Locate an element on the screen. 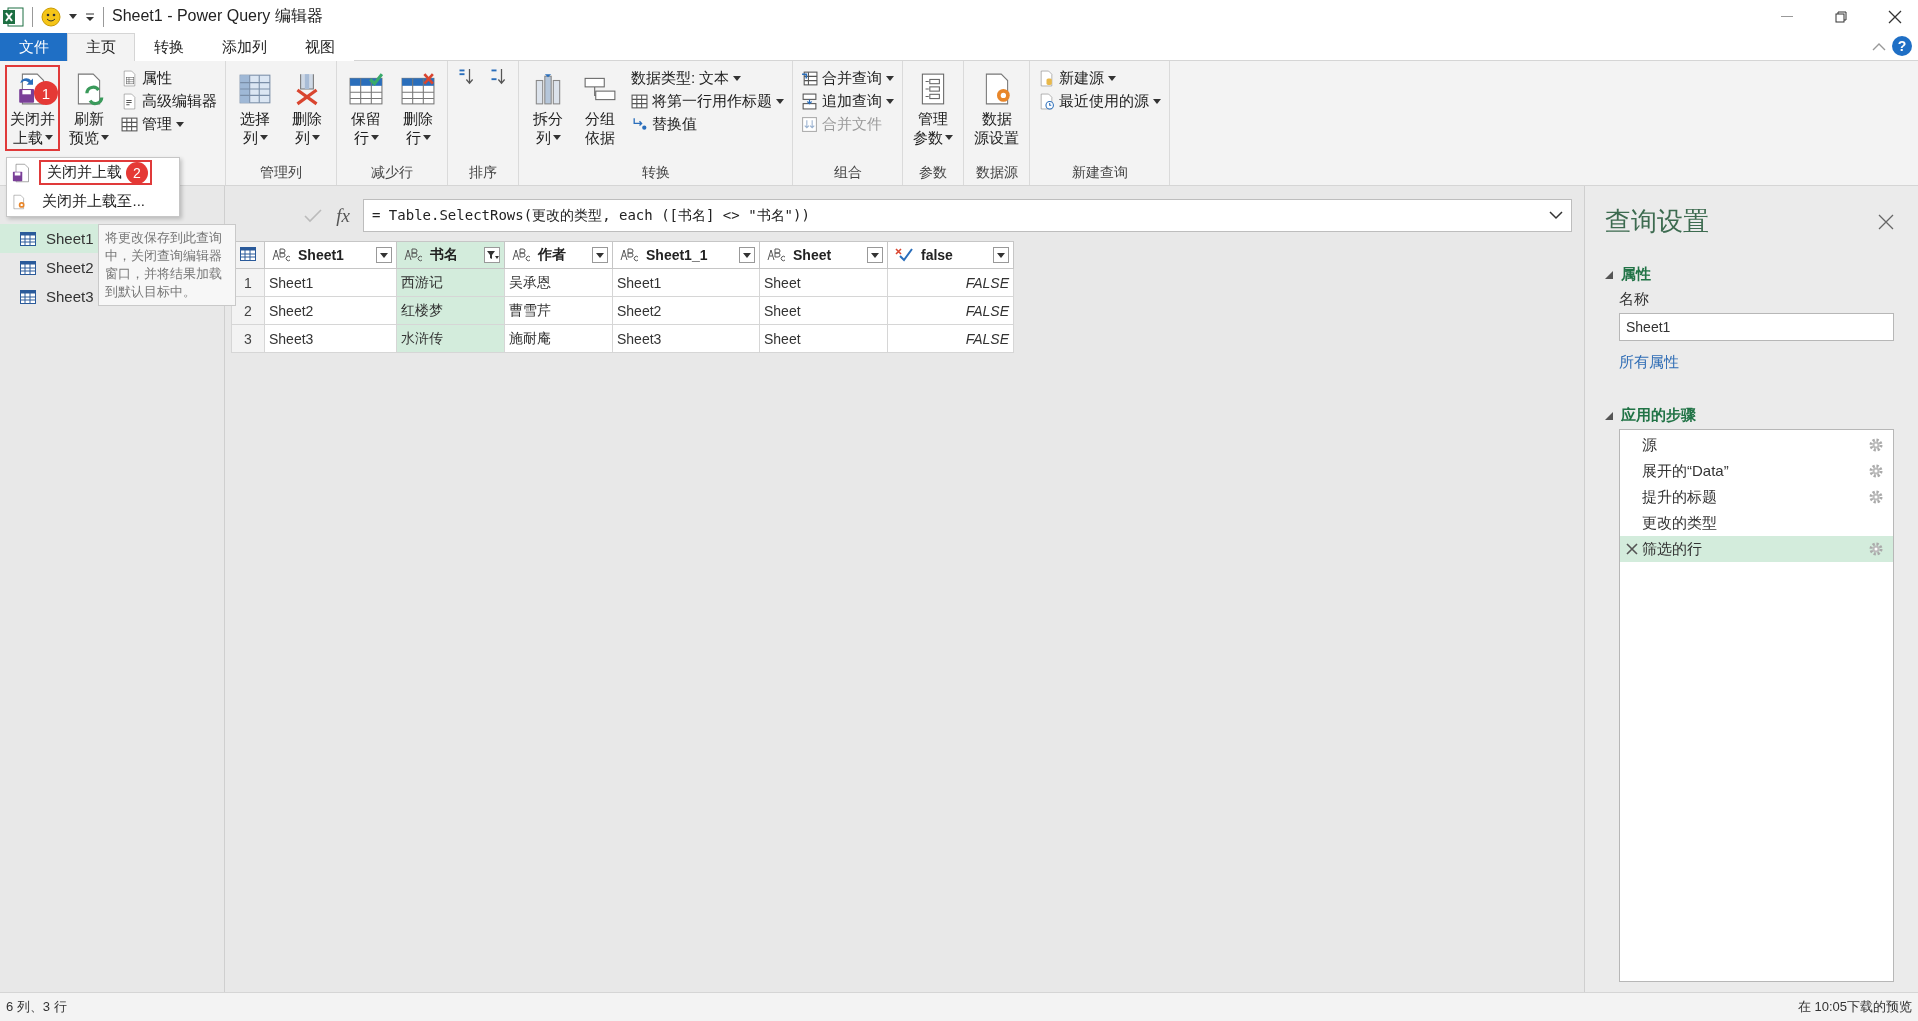 The image size is (1918, 1021). row-number: 3 is located at coordinates (248, 338).